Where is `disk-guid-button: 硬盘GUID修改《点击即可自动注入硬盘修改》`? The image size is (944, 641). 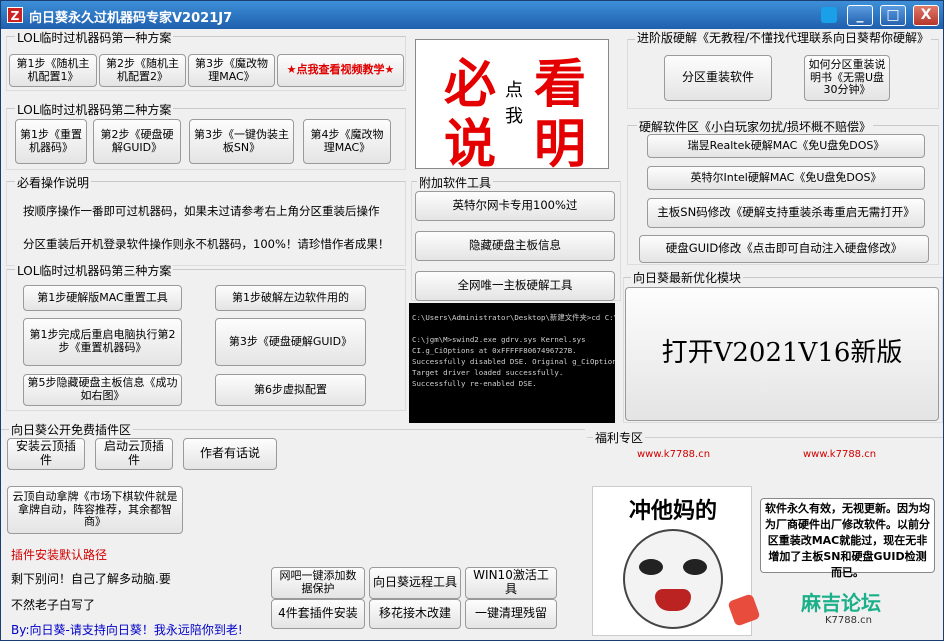
disk-guid-button: 硬盘GUID修改《点击即可自动注入硬盘修改》 is located at coordinates (784, 249).